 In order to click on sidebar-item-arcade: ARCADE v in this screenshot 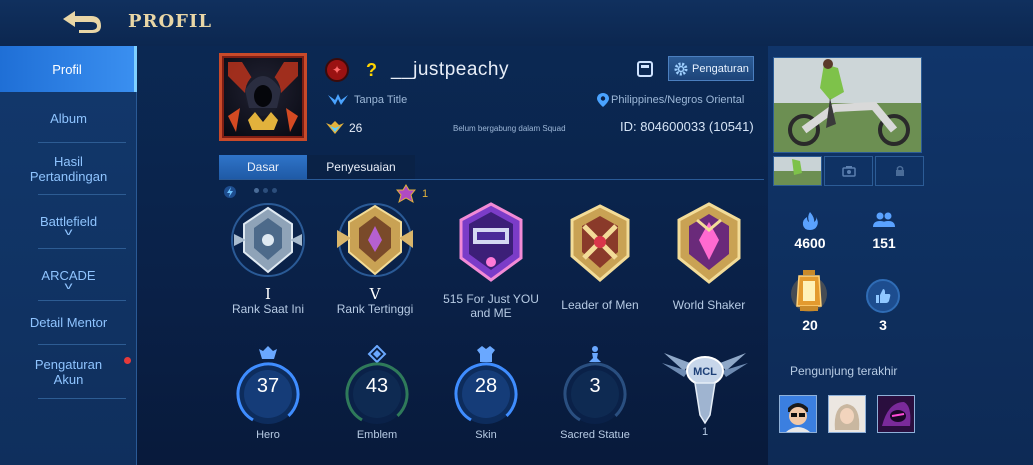, I will do `click(68, 279)`.